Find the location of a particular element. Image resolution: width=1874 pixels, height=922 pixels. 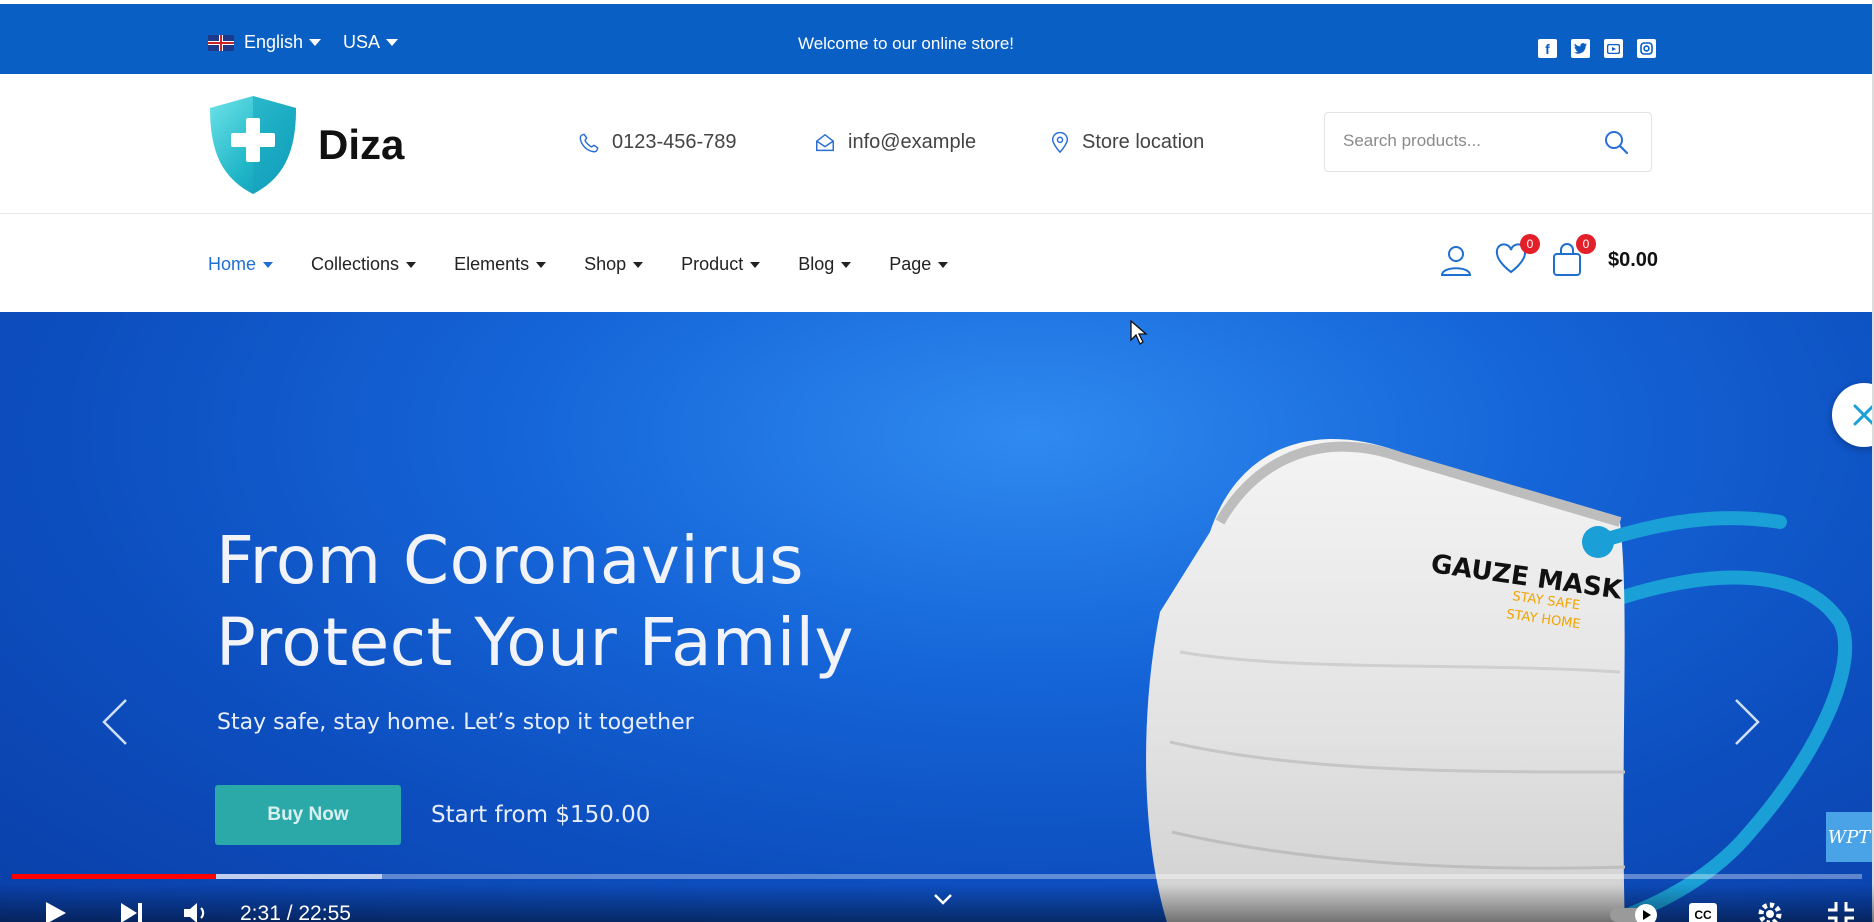

nav-item-label: Blog is located at coordinates (816, 264).